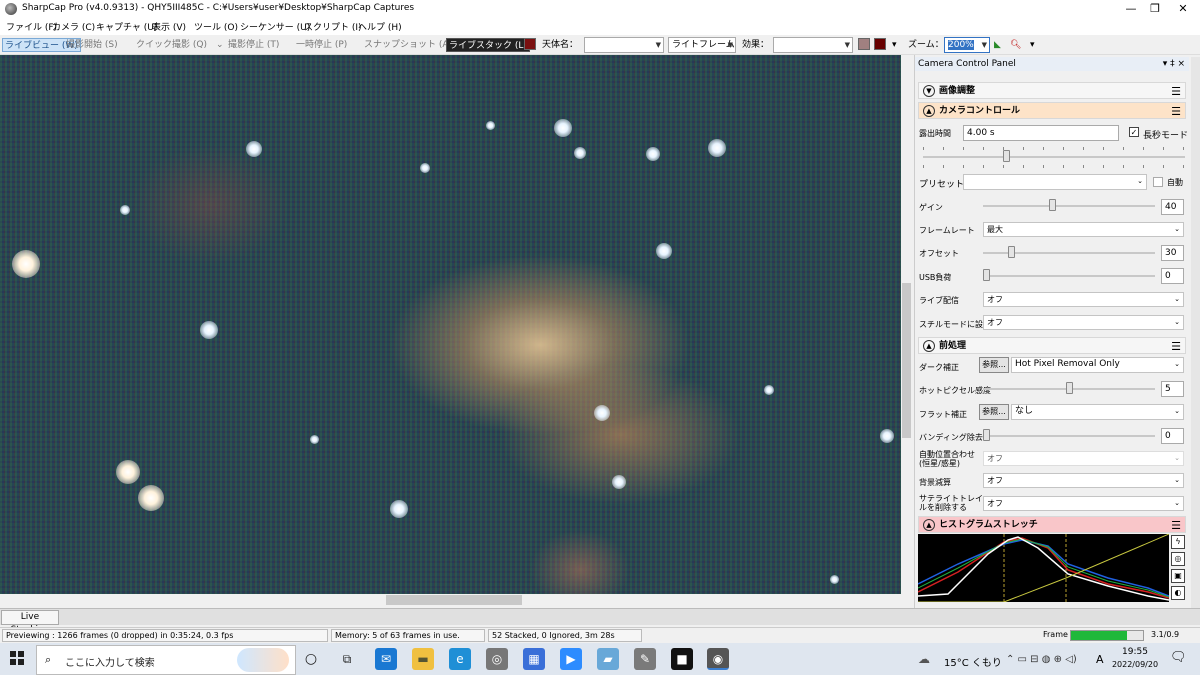 This screenshot has height=675, width=1200. What do you see at coordinates (1178, 542) in the screenshot?
I see `lightning-icon: ϟ` at bounding box center [1178, 542].